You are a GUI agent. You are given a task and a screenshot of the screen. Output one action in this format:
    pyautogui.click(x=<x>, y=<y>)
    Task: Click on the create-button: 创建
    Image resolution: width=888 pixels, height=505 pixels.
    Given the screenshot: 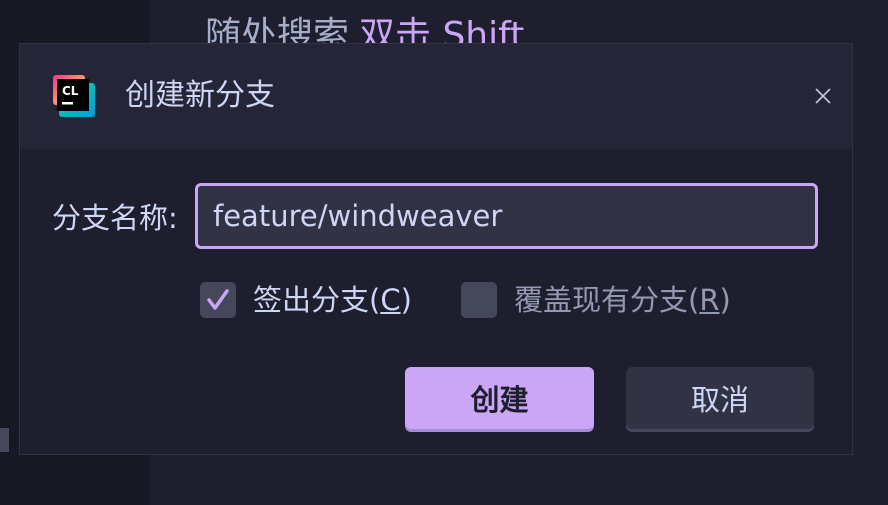 What is the action you would take?
    pyautogui.click(x=499, y=398)
    